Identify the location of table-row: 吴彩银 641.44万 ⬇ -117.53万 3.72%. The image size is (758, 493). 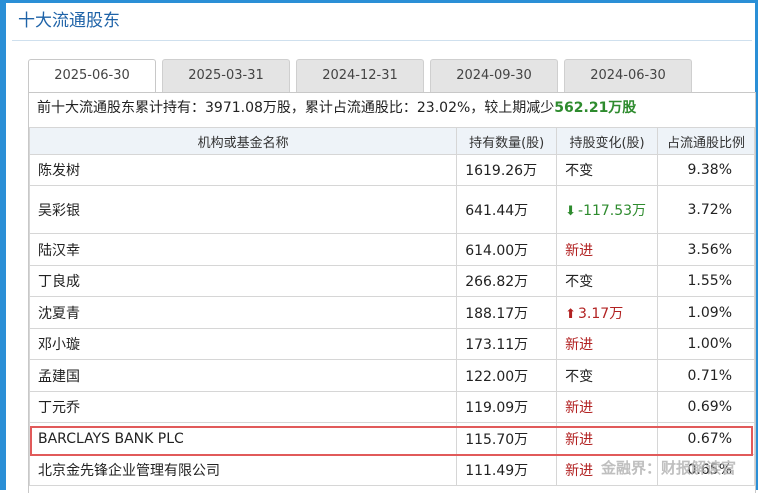
(391, 209).